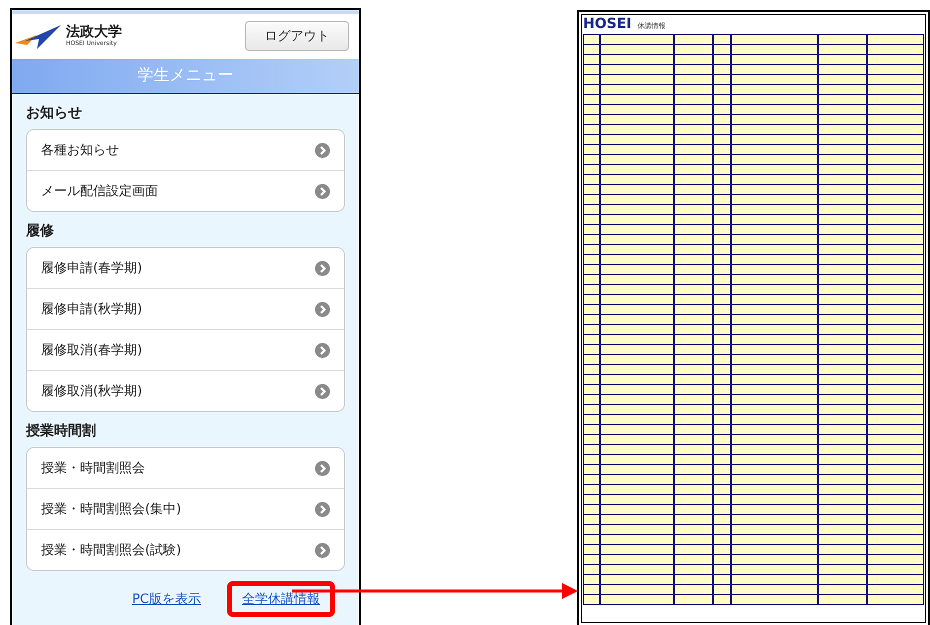 This screenshot has width=930, height=625. Describe the element at coordinates (40, 231) in the screenshot. I see `section-heading: 履修` at that location.